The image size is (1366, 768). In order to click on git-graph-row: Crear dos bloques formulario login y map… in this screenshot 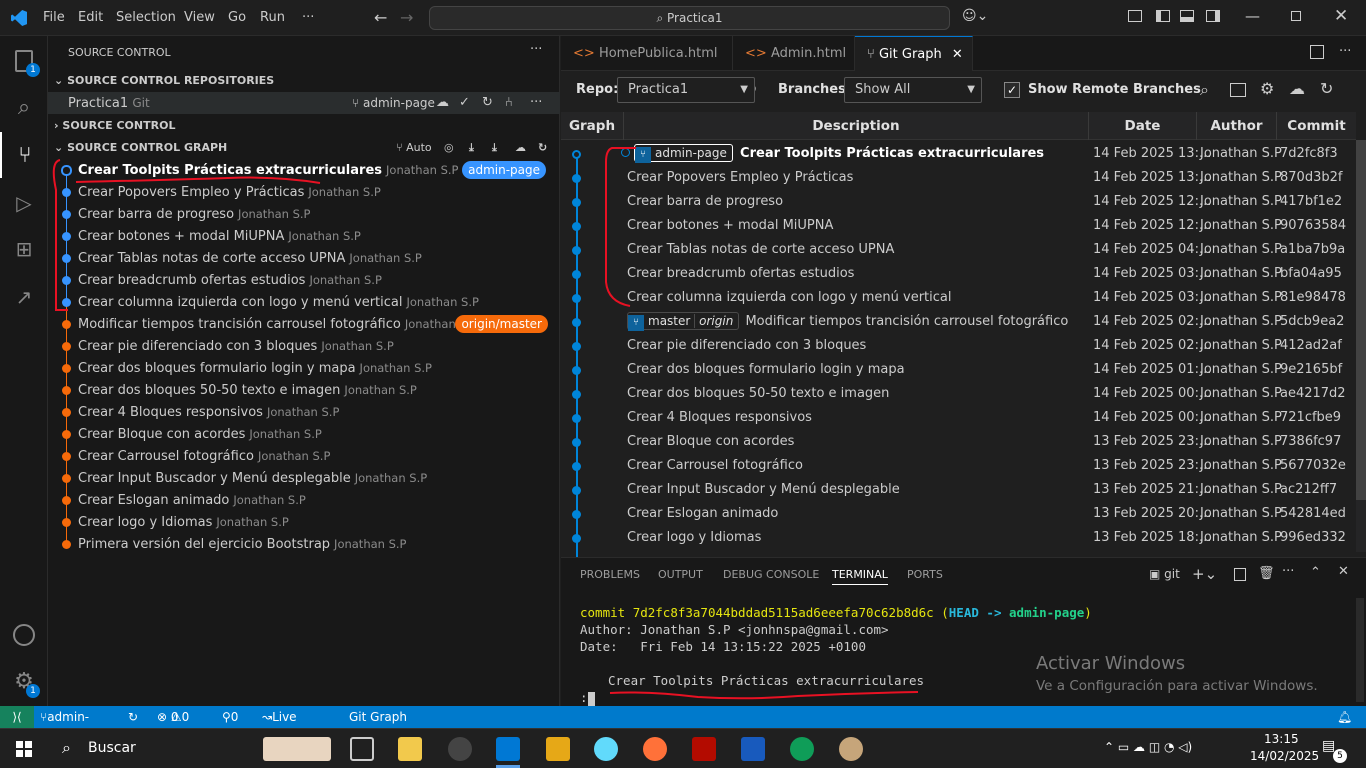, I will do `click(958, 370)`.